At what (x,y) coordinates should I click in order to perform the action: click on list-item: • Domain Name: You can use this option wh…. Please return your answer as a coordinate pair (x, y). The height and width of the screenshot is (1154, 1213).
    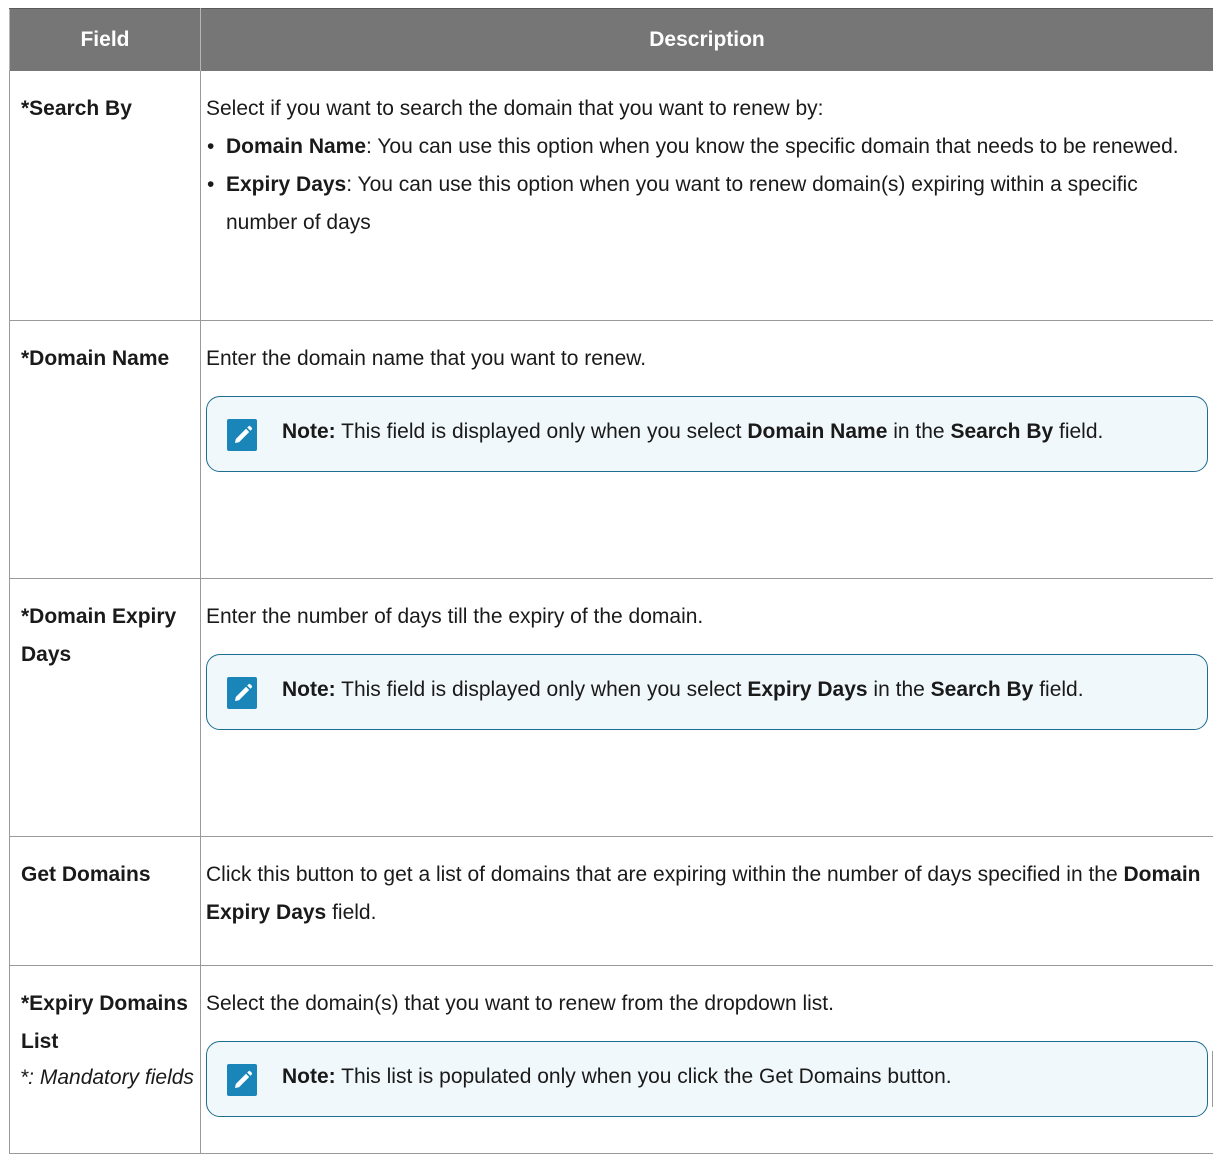
    Looking at the image, I should click on (707, 147).